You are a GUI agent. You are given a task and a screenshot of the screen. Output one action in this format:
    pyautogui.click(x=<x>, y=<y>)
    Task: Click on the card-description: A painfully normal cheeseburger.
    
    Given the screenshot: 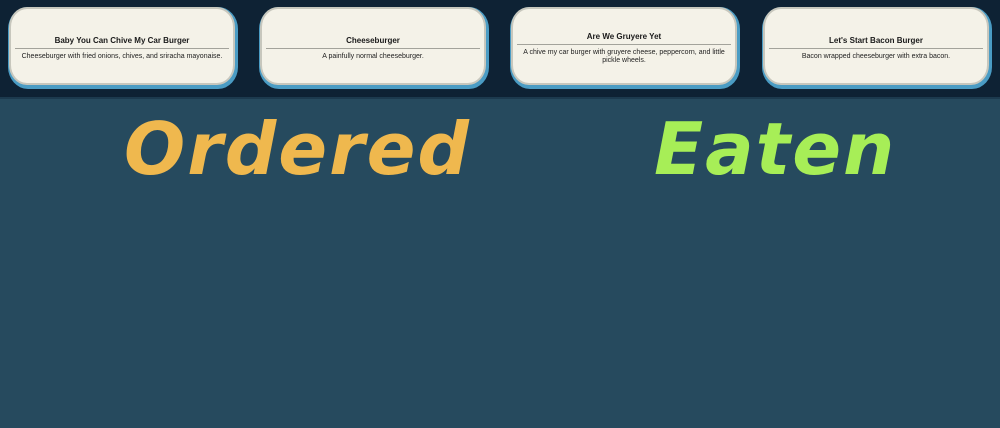 What is the action you would take?
    pyautogui.click(x=373, y=56)
    